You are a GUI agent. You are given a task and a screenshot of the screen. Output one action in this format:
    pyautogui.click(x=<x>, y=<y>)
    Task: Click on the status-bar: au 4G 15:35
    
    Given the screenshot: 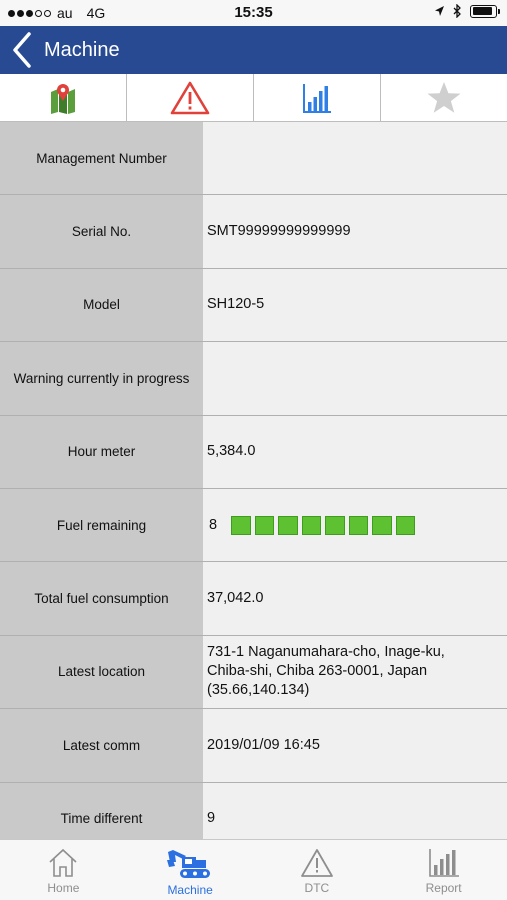 What is the action you would take?
    pyautogui.click(x=253, y=13)
    